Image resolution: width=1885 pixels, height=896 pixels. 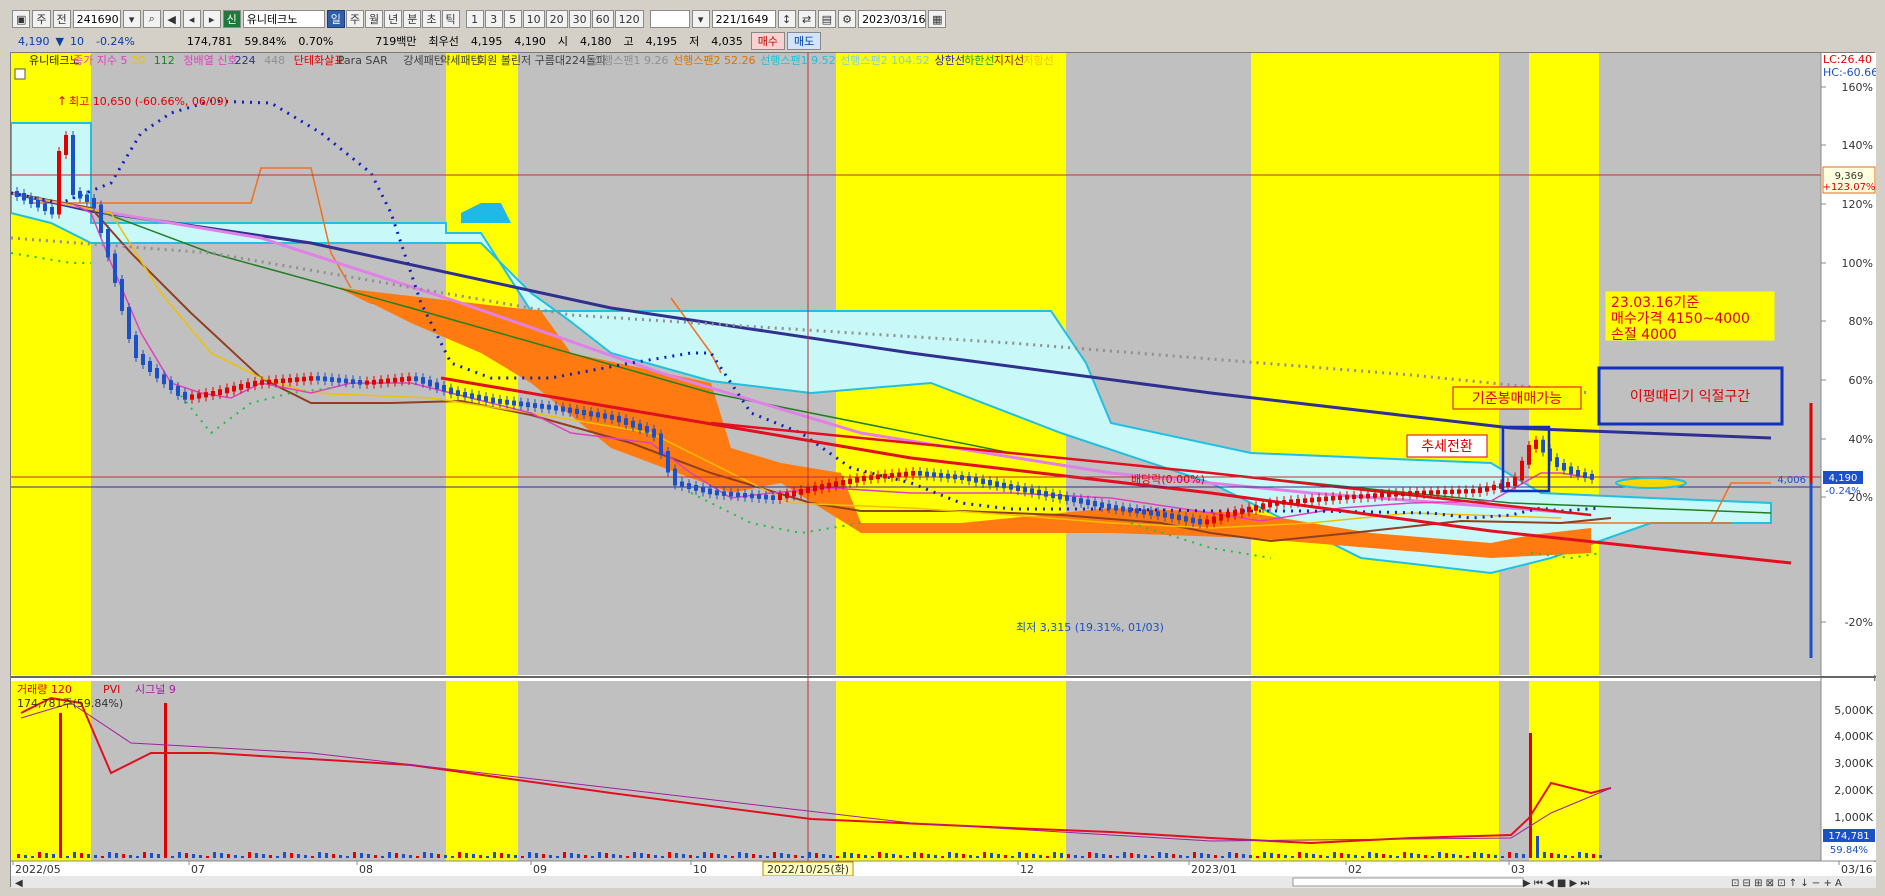 I want to click on next-icon: ▸, so click(x=211, y=19).